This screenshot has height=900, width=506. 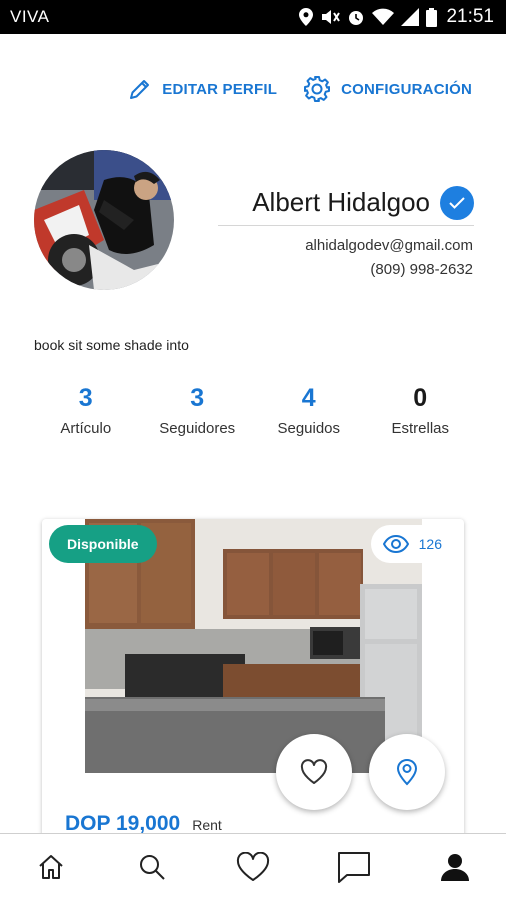 I want to click on settings-button: CONFIGURACIÓN, so click(x=387, y=89).